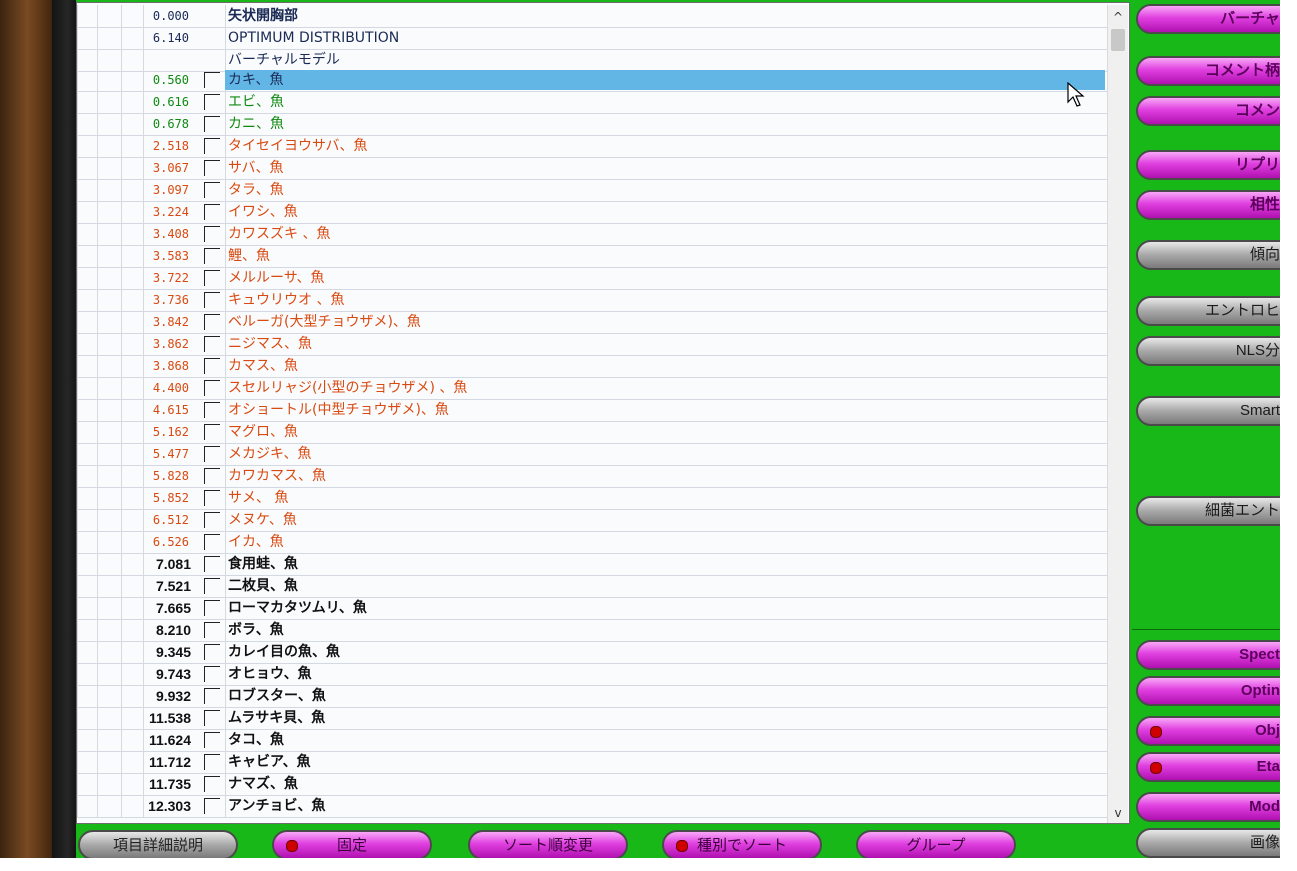 The width and height of the screenshot is (1297, 871). What do you see at coordinates (592, 410) in the screenshot?
I see `table-row: 4.615 オショートル(中型チョウザメ)、魚` at bounding box center [592, 410].